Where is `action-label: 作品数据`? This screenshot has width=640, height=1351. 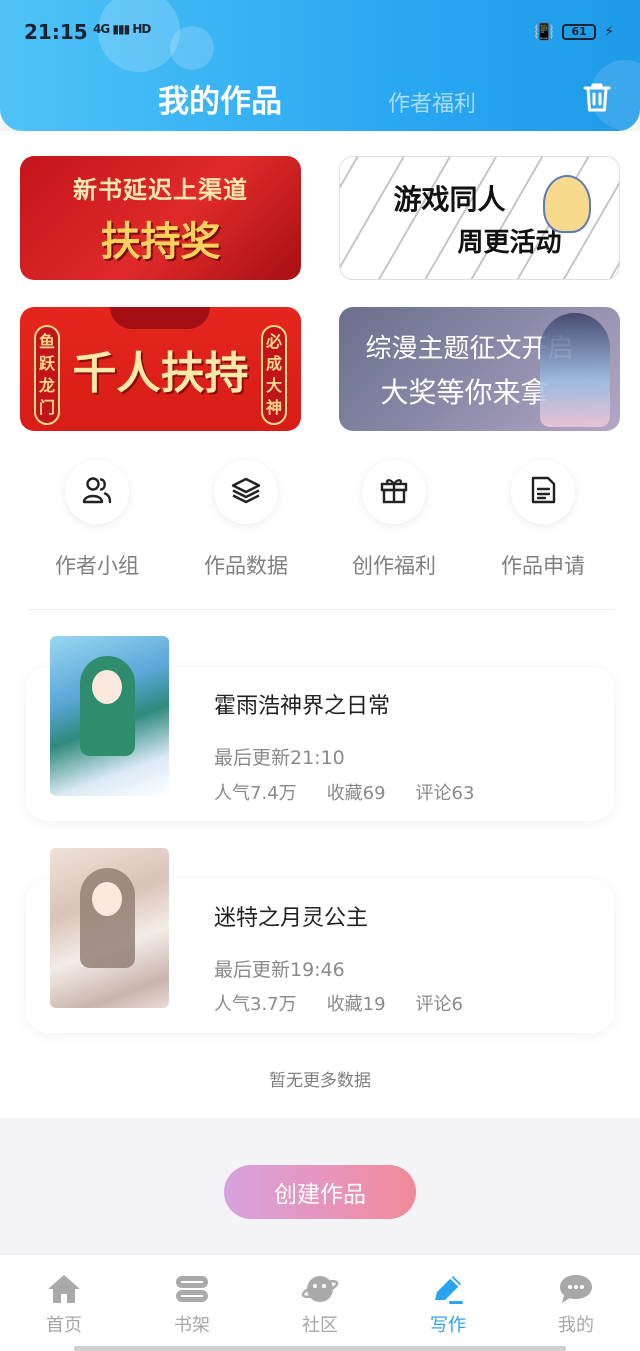 action-label: 作品数据 is located at coordinates (246, 566).